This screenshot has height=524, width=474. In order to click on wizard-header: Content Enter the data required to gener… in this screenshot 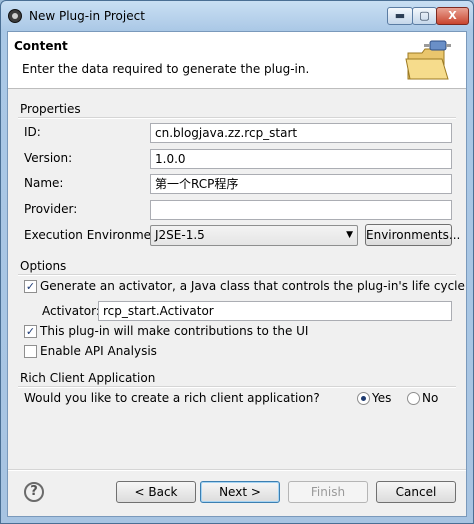, I will do `click(237, 60)`.